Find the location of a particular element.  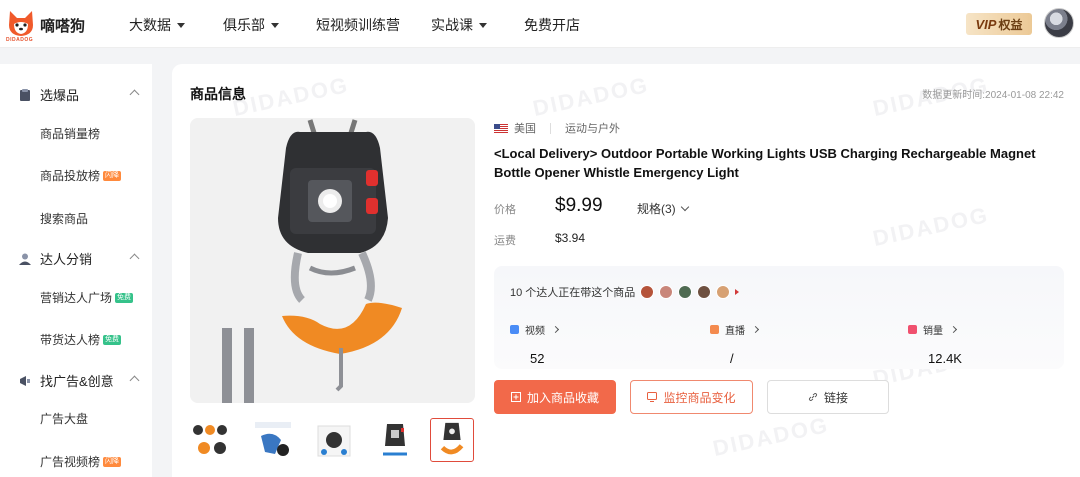

monitor-icon is located at coordinates (652, 397).